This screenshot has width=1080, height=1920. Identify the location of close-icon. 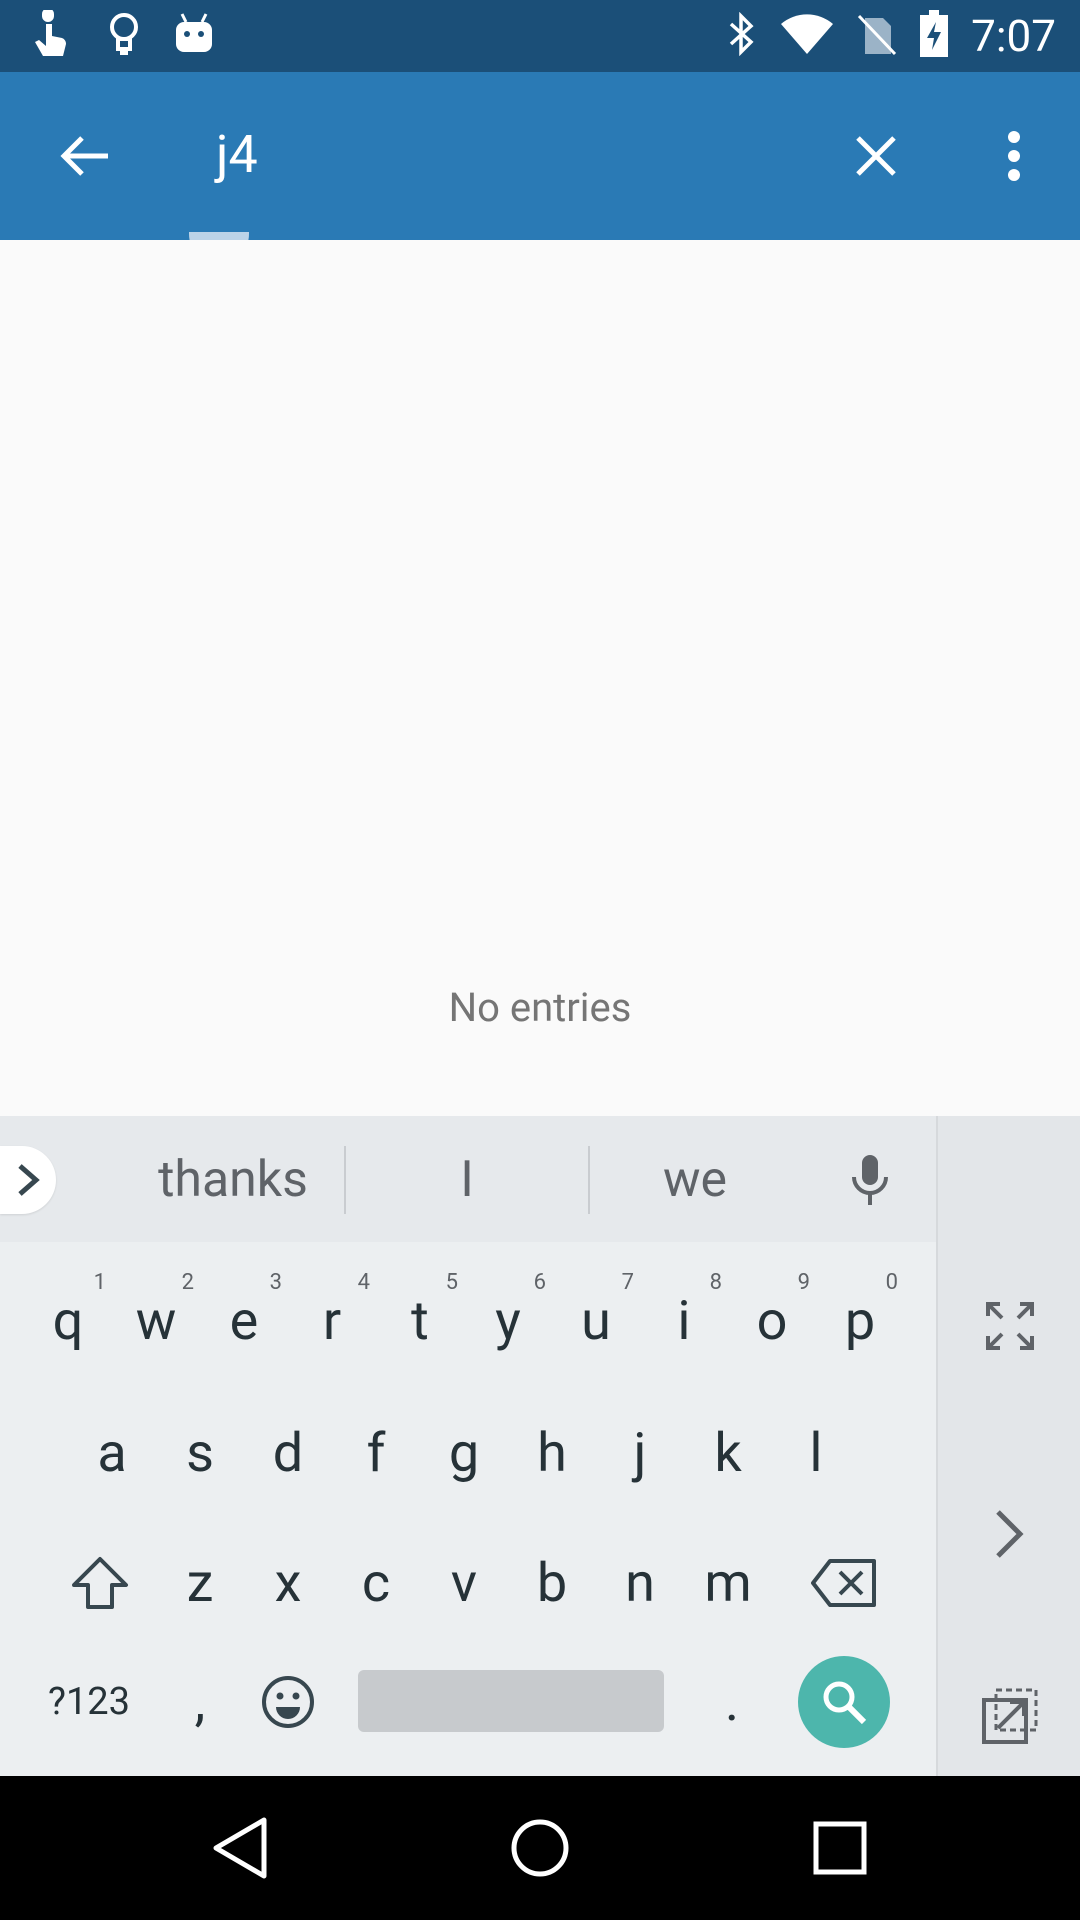
(876, 156).